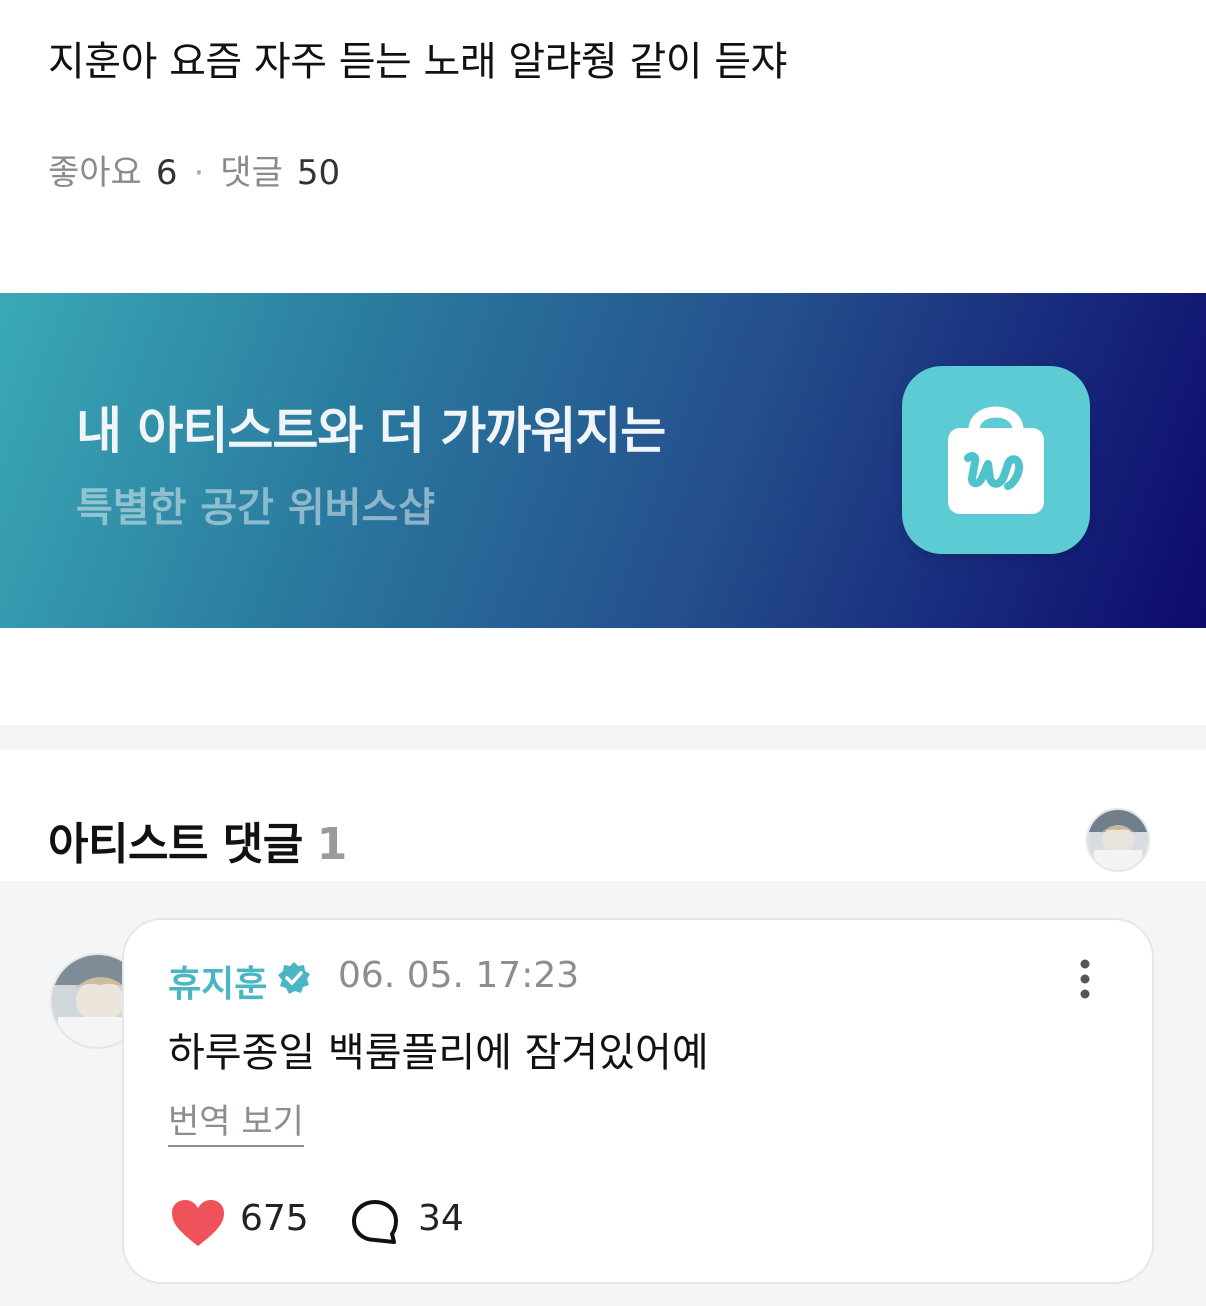 This screenshot has width=1206, height=1306. I want to click on comments-label: 댓글, so click(251, 173).